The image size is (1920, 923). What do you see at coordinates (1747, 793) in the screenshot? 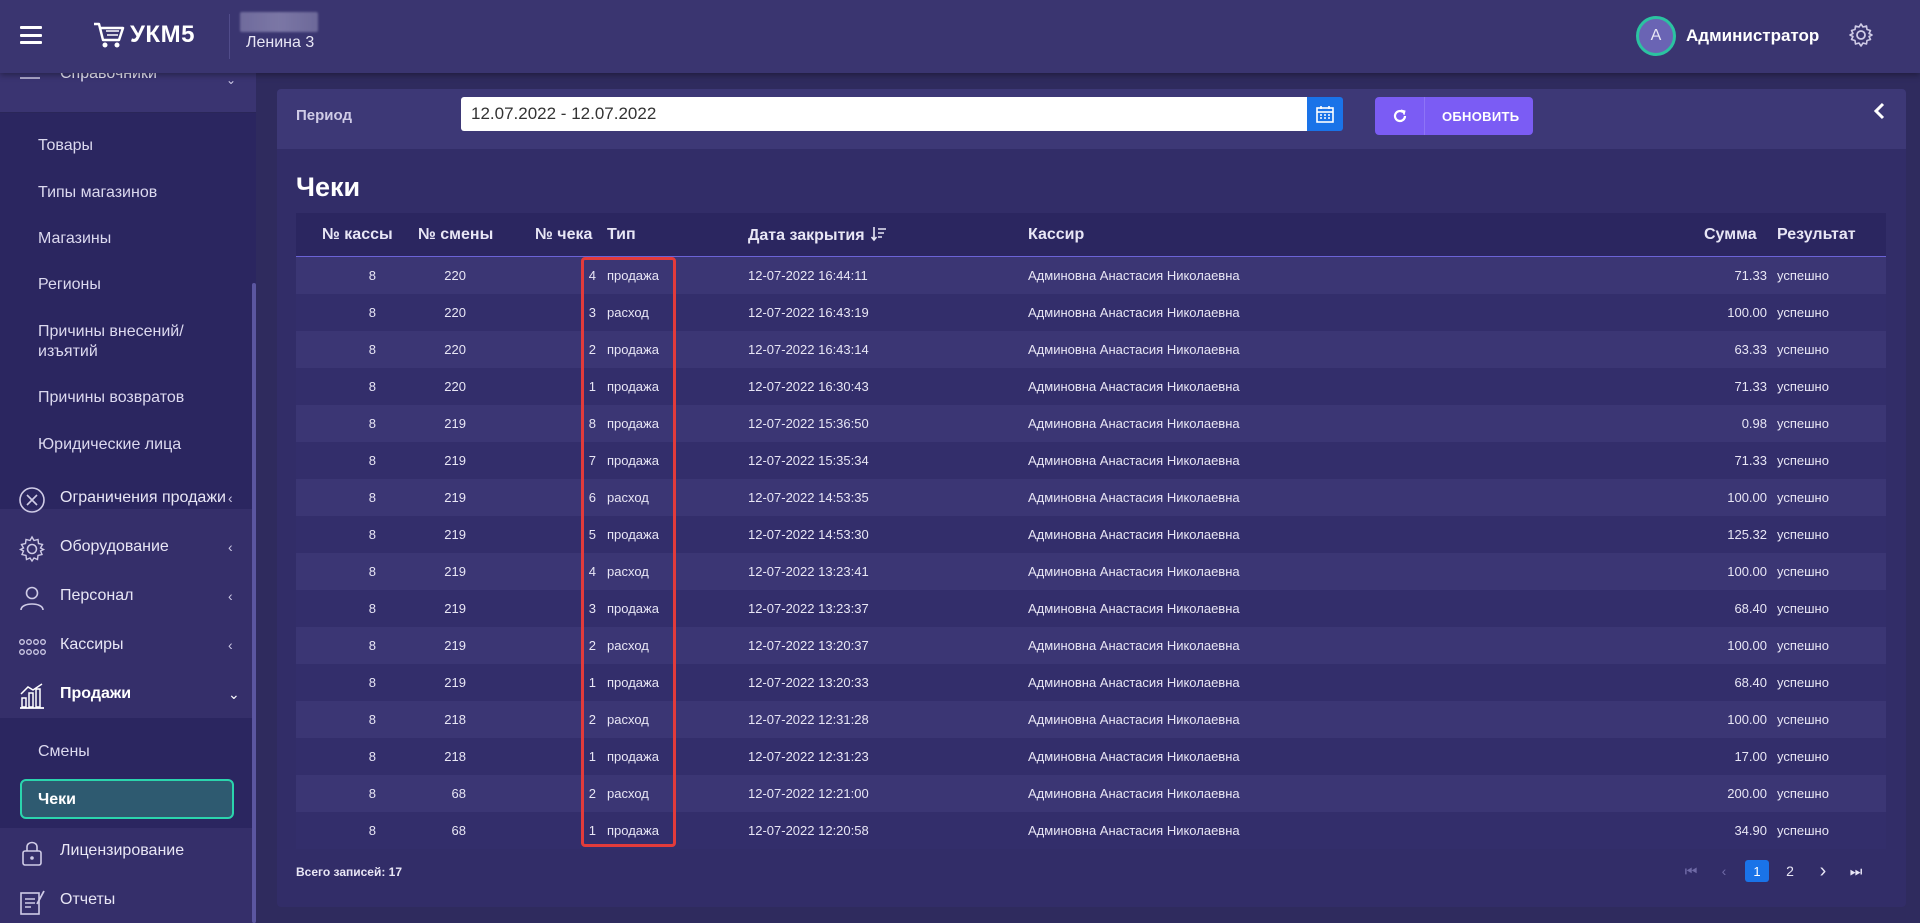
I see `cell-amount: 200.00` at bounding box center [1747, 793].